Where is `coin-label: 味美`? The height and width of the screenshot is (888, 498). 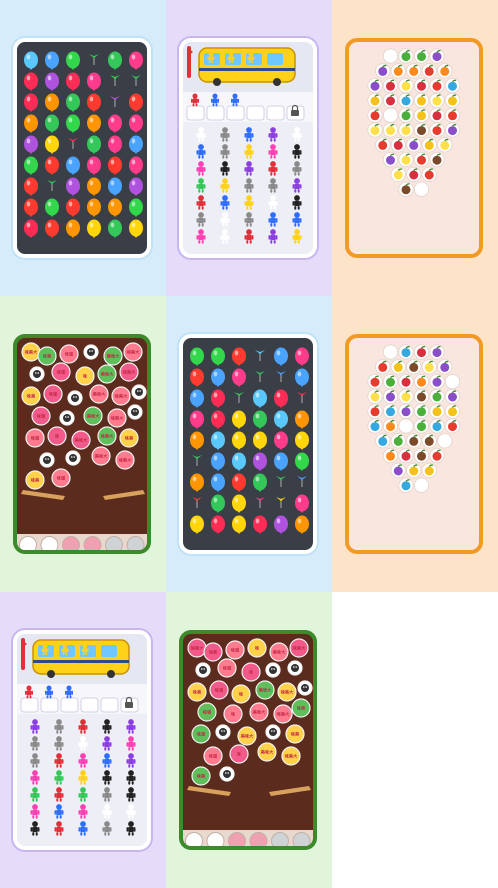 coin-label: 味美 is located at coordinates (129, 438).